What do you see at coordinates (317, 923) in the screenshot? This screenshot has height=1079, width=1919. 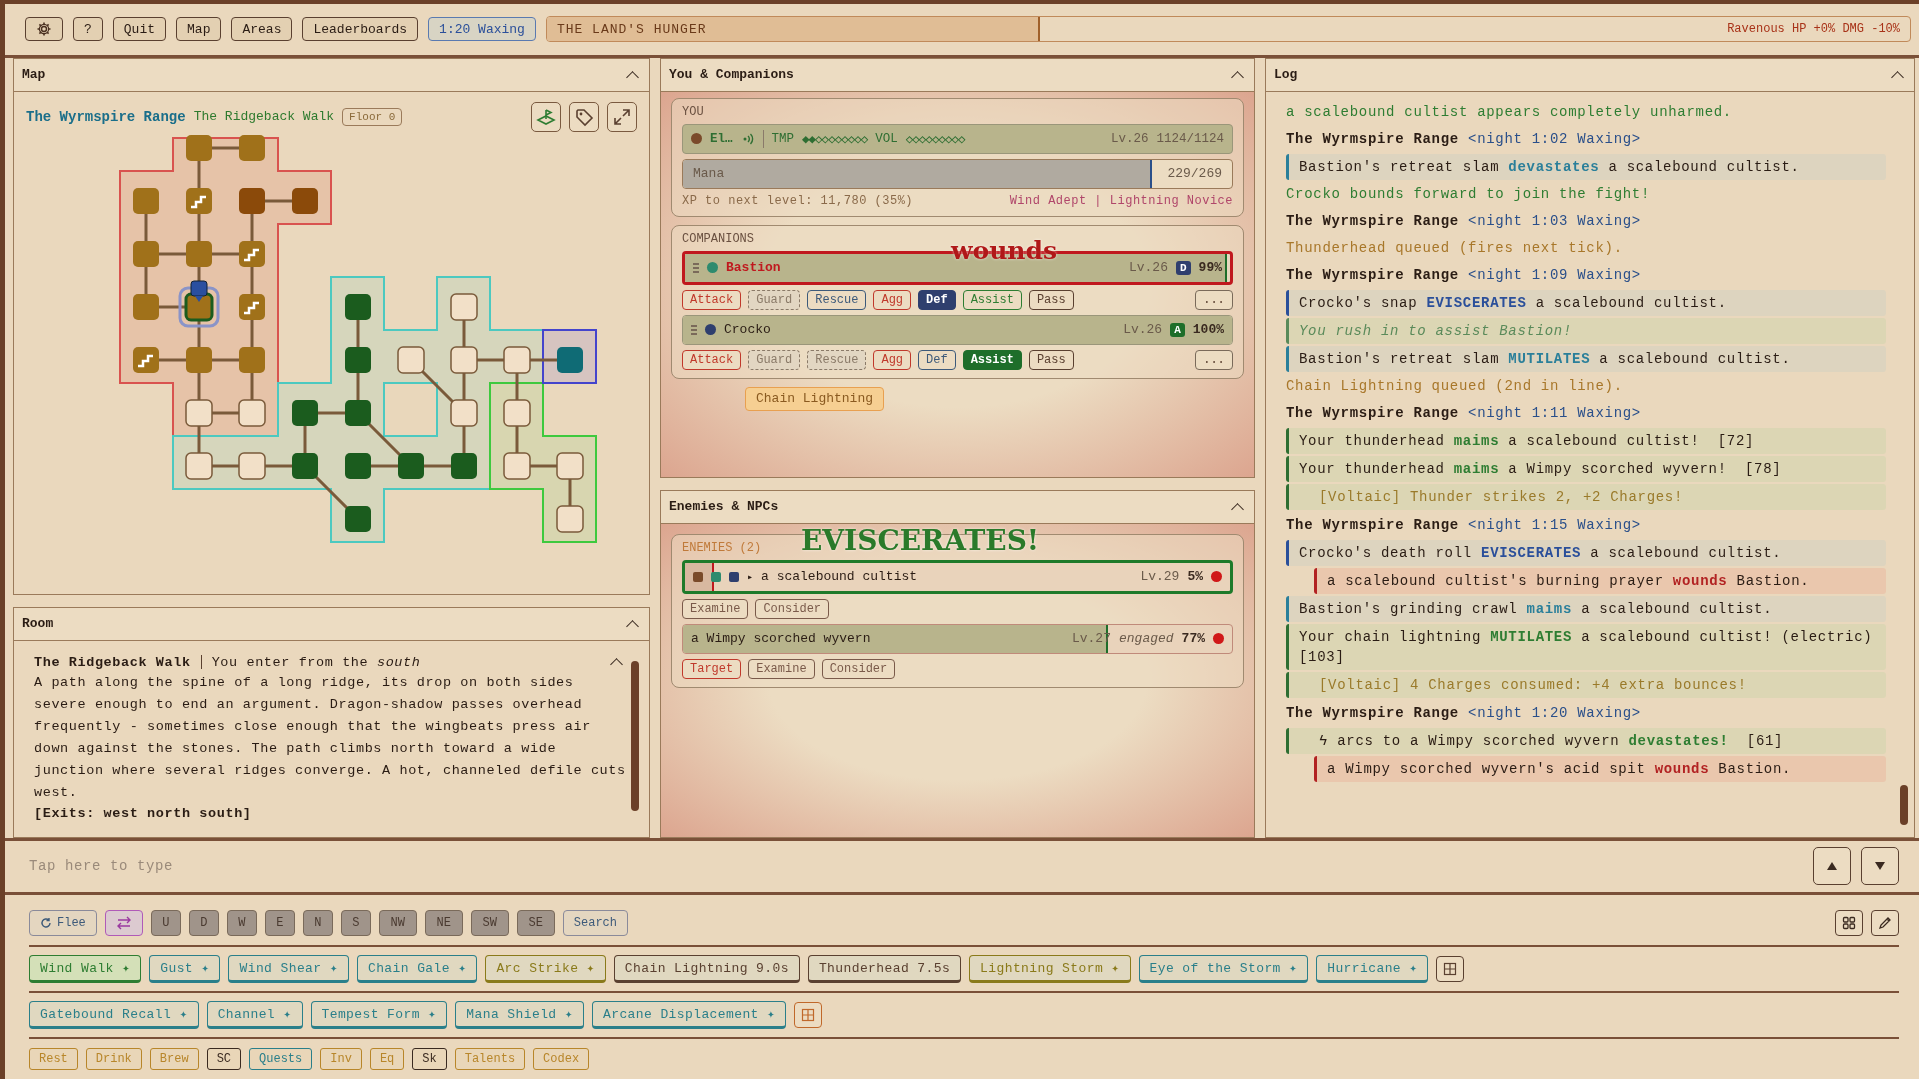 I see `direction-button: N` at bounding box center [317, 923].